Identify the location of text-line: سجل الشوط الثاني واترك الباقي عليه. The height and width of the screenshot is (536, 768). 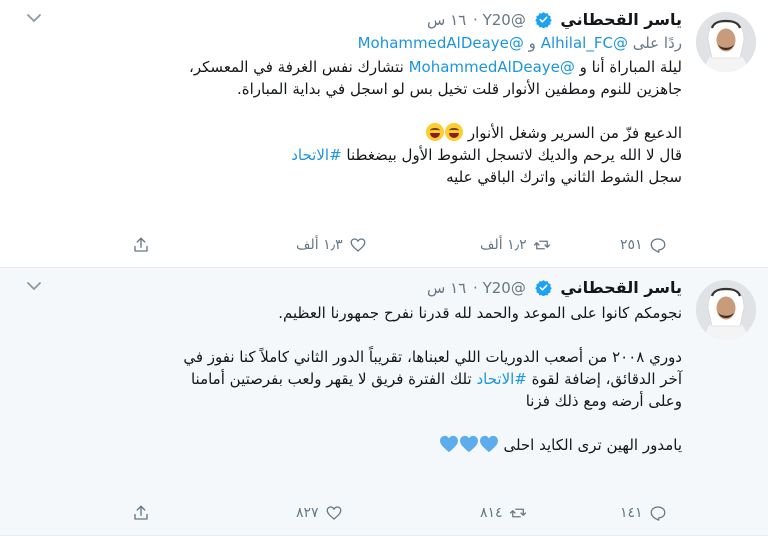
(564, 177).